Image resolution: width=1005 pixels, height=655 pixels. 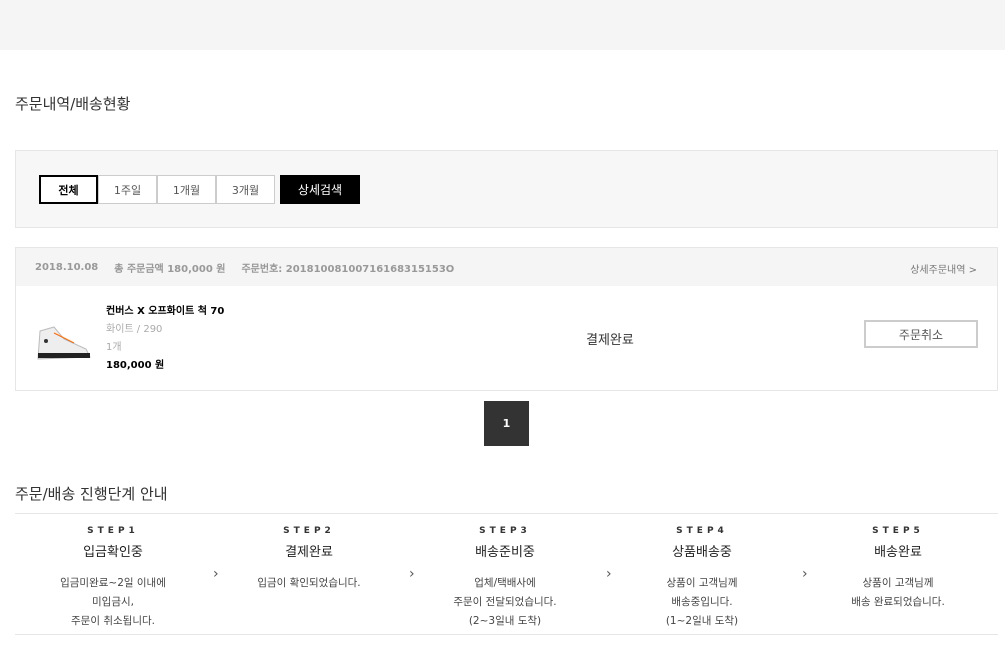 What do you see at coordinates (68, 189) in the screenshot?
I see `filter-all: 전체` at bounding box center [68, 189].